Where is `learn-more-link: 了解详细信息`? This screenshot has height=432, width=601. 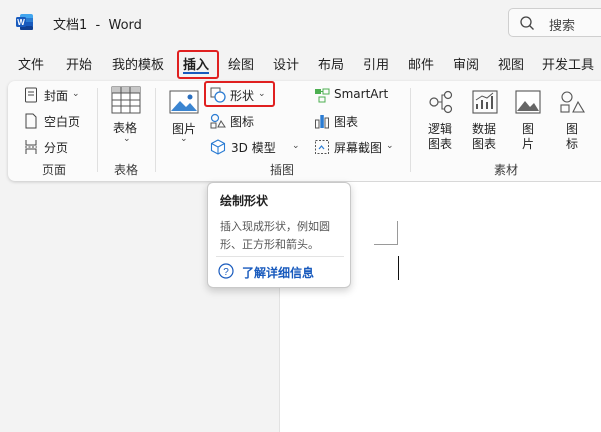 learn-more-link: 了解详细信息 is located at coordinates (278, 272).